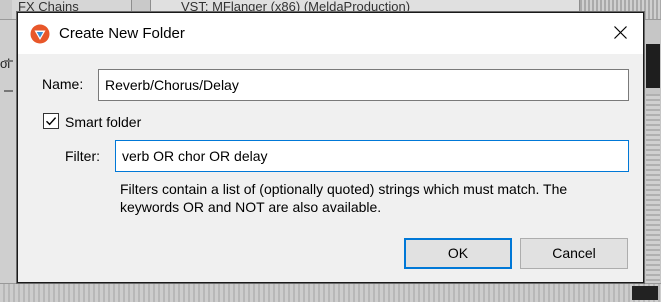 The image size is (661, 302). What do you see at coordinates (82, 156) in the screenshot?
I see `filter-label: Filter:` at bounding box center [82, 156].